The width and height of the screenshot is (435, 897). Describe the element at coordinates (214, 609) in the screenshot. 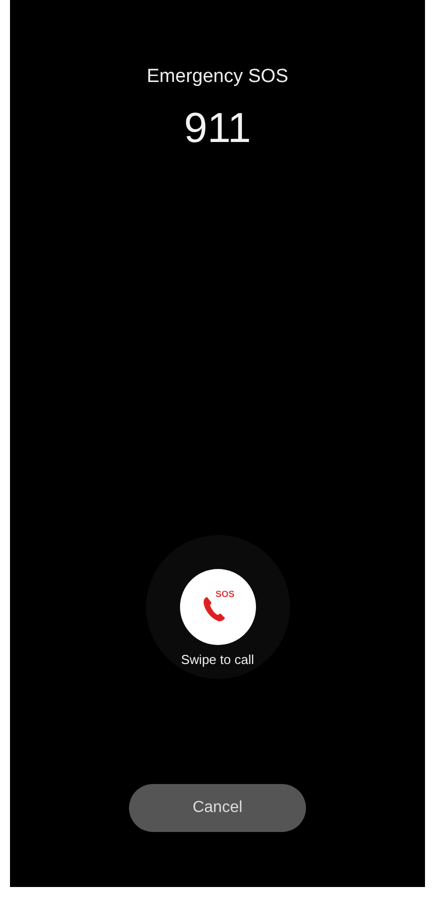

I see `phone-icon` at that location.